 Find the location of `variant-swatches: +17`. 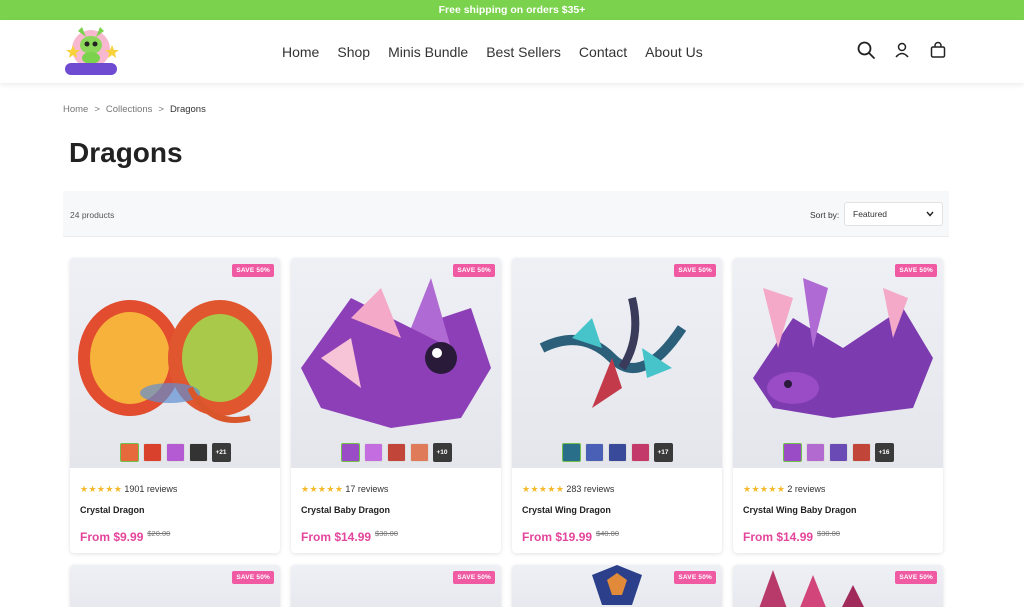

variant-swatches: +17 is located at coordinates (617, 452).